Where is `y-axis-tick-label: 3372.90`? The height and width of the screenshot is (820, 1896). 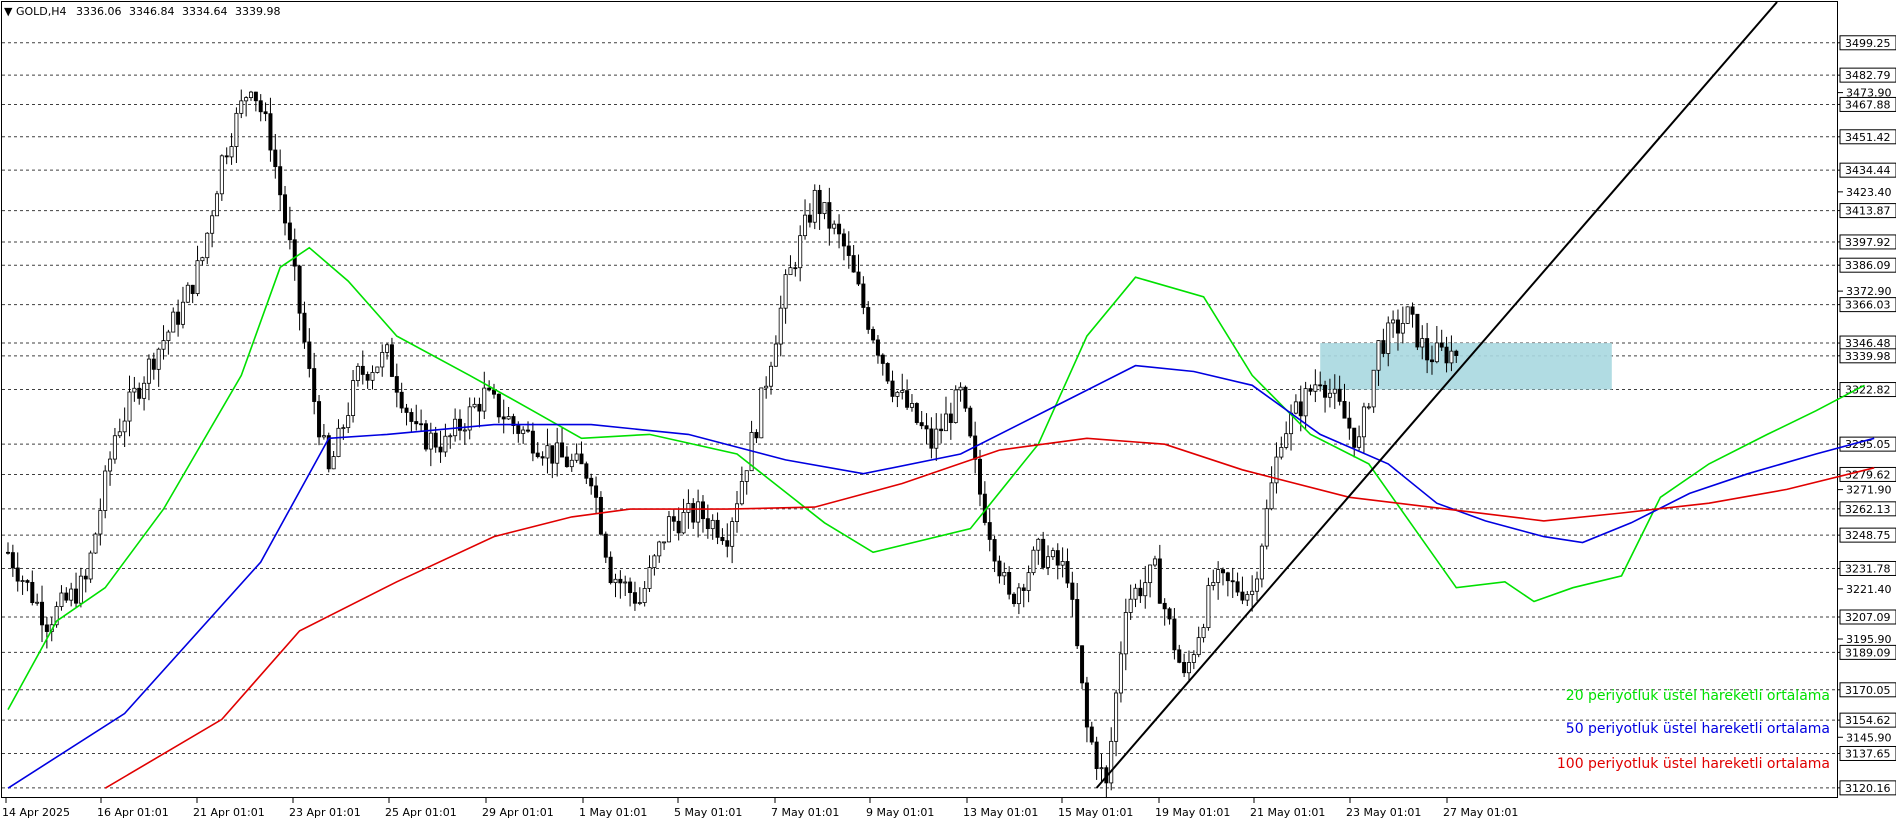
y-axis-tick-label: 3372.90 is located at coordinates (1869, 291).